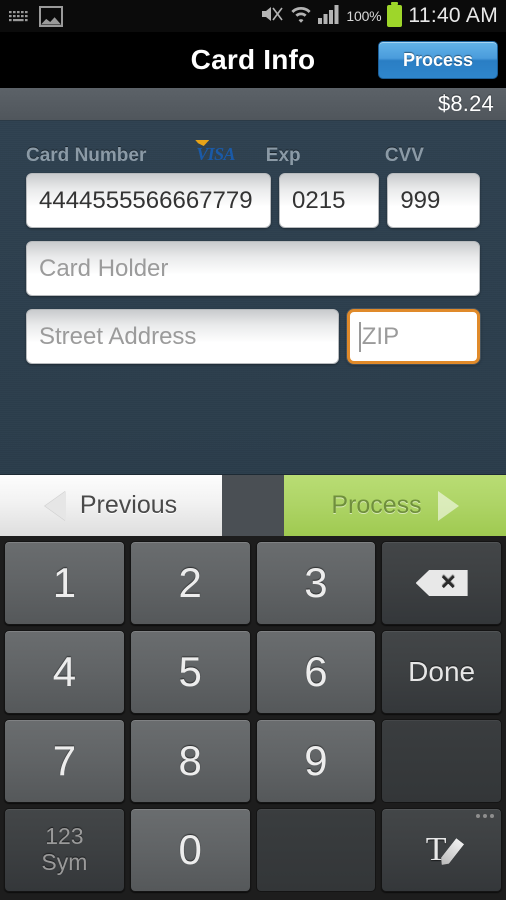  Describe the element at coordinates (64, 583) in the screenshot. I see `key-1: 1` at that location.